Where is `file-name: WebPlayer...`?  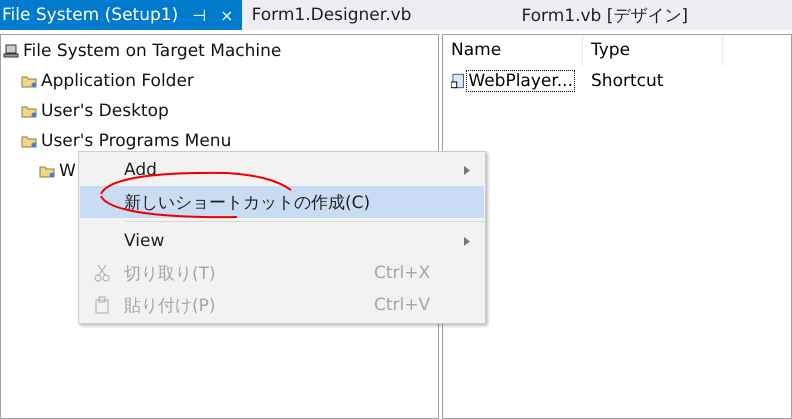
file-name: WebPlayer... is located at coordinates (520, 81).